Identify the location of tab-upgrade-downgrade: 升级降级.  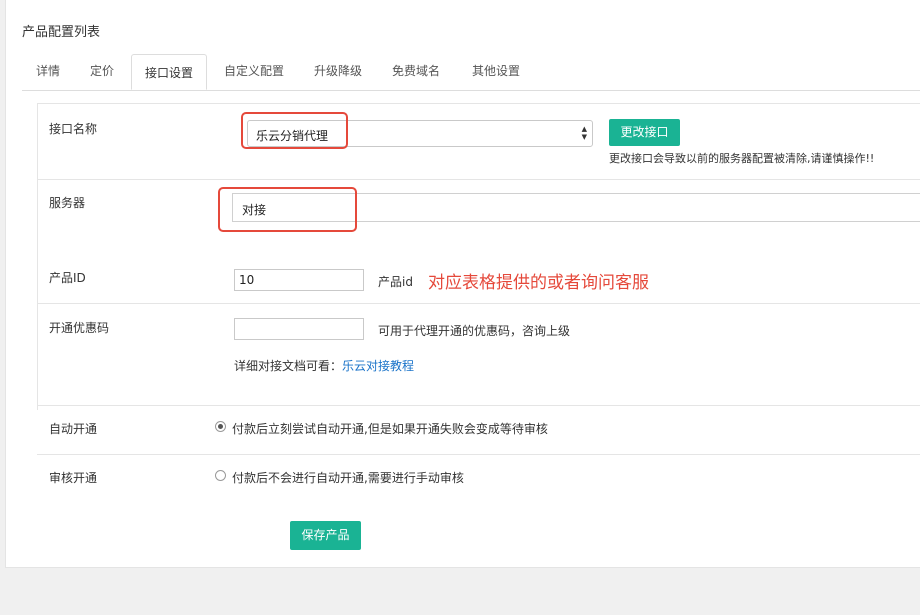
(338, 70).